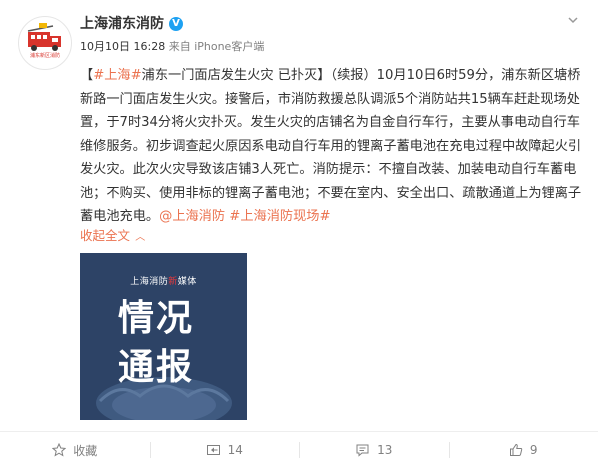 The height and width of the screenshot is (468, 598). I want to click on post-meta: 10月10日 16:28 来自 iPhone客户端, so click(172, 47).